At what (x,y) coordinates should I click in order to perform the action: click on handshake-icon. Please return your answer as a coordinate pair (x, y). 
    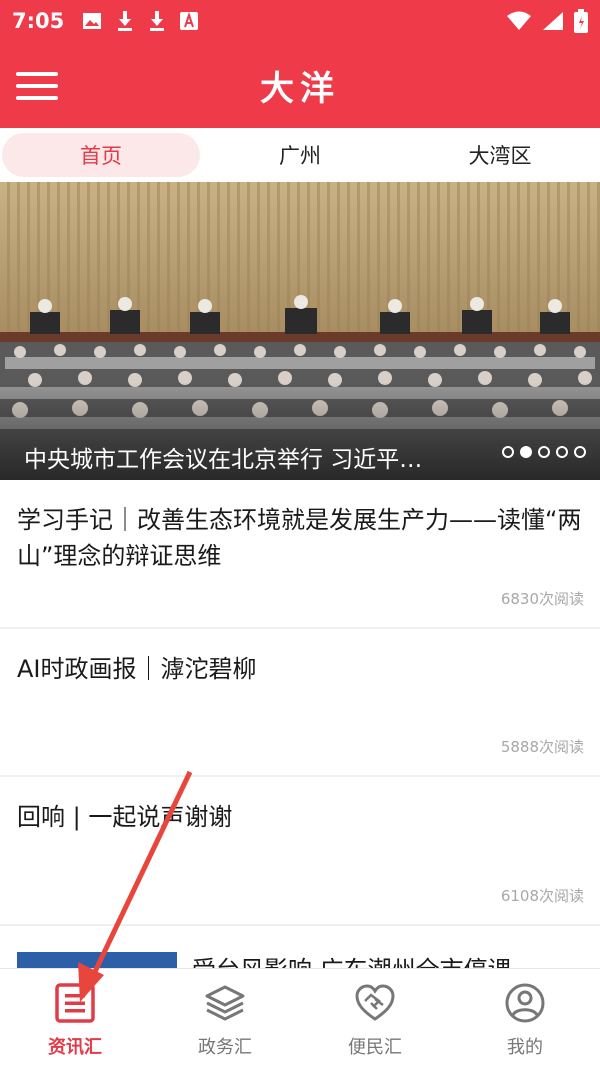
    Looking at the image, I should click on (375, 1002).